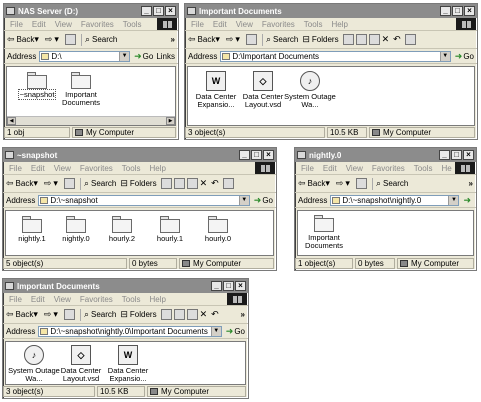 The image size is (481, 402). Describe the element at coordinates (91, 120) in the screenshot. I see `horizontal-scrollbar: ◀ ▶` at that location.